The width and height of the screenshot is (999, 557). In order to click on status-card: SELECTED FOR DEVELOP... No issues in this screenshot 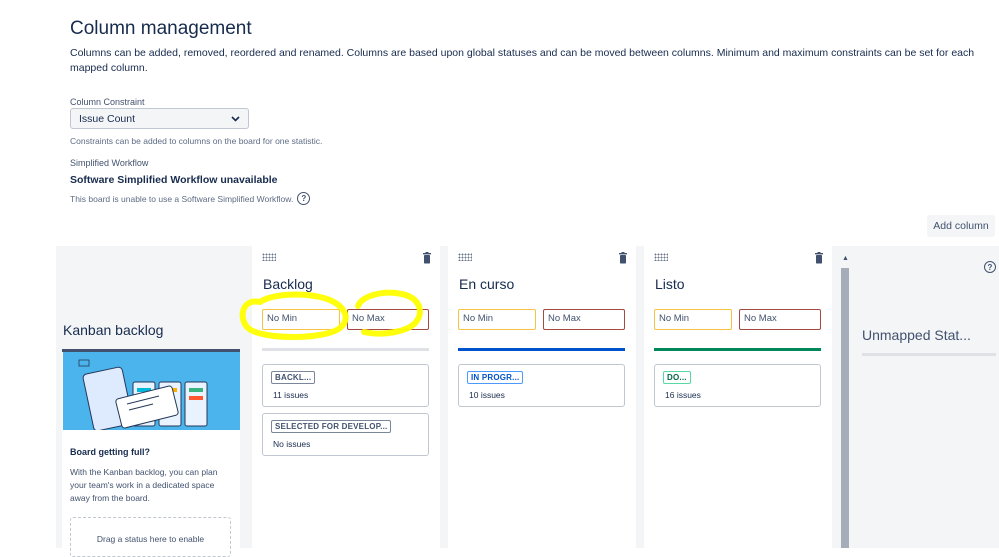, I will do `click(345, 434)`.